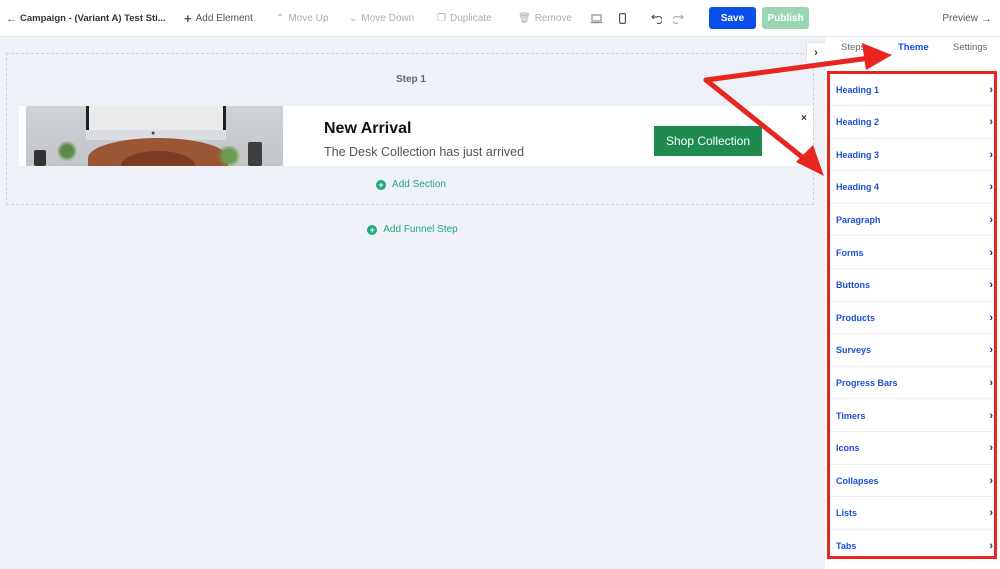 The height and width of the screenshot is (569, 1000). I want to click on theme-item-label: Products, so click(856, 317).